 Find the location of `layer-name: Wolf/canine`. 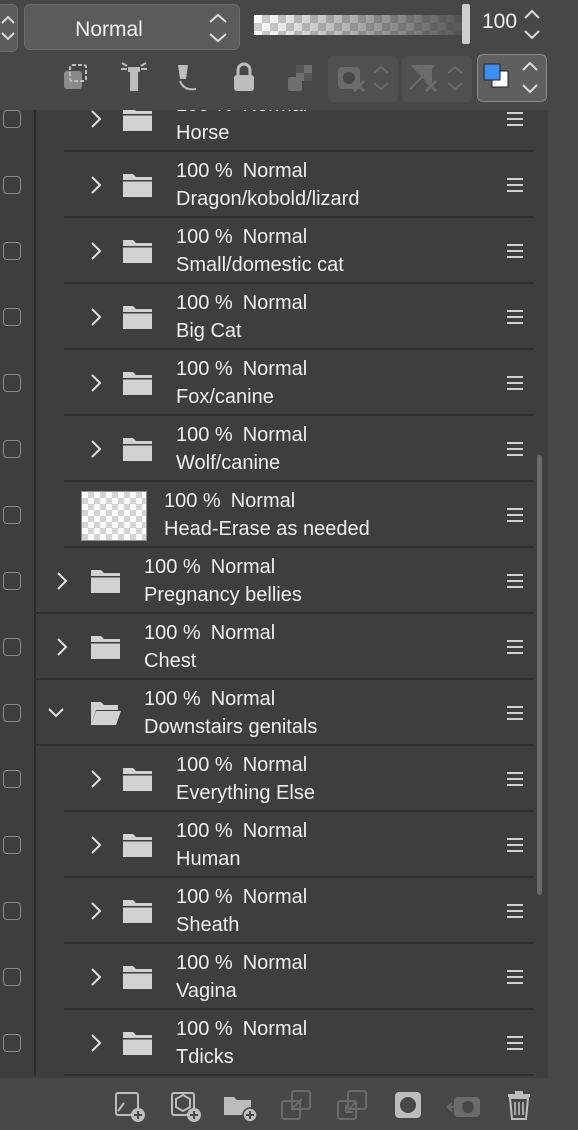

layer-name: Wolf/canine is located at coordinates (228, 463).